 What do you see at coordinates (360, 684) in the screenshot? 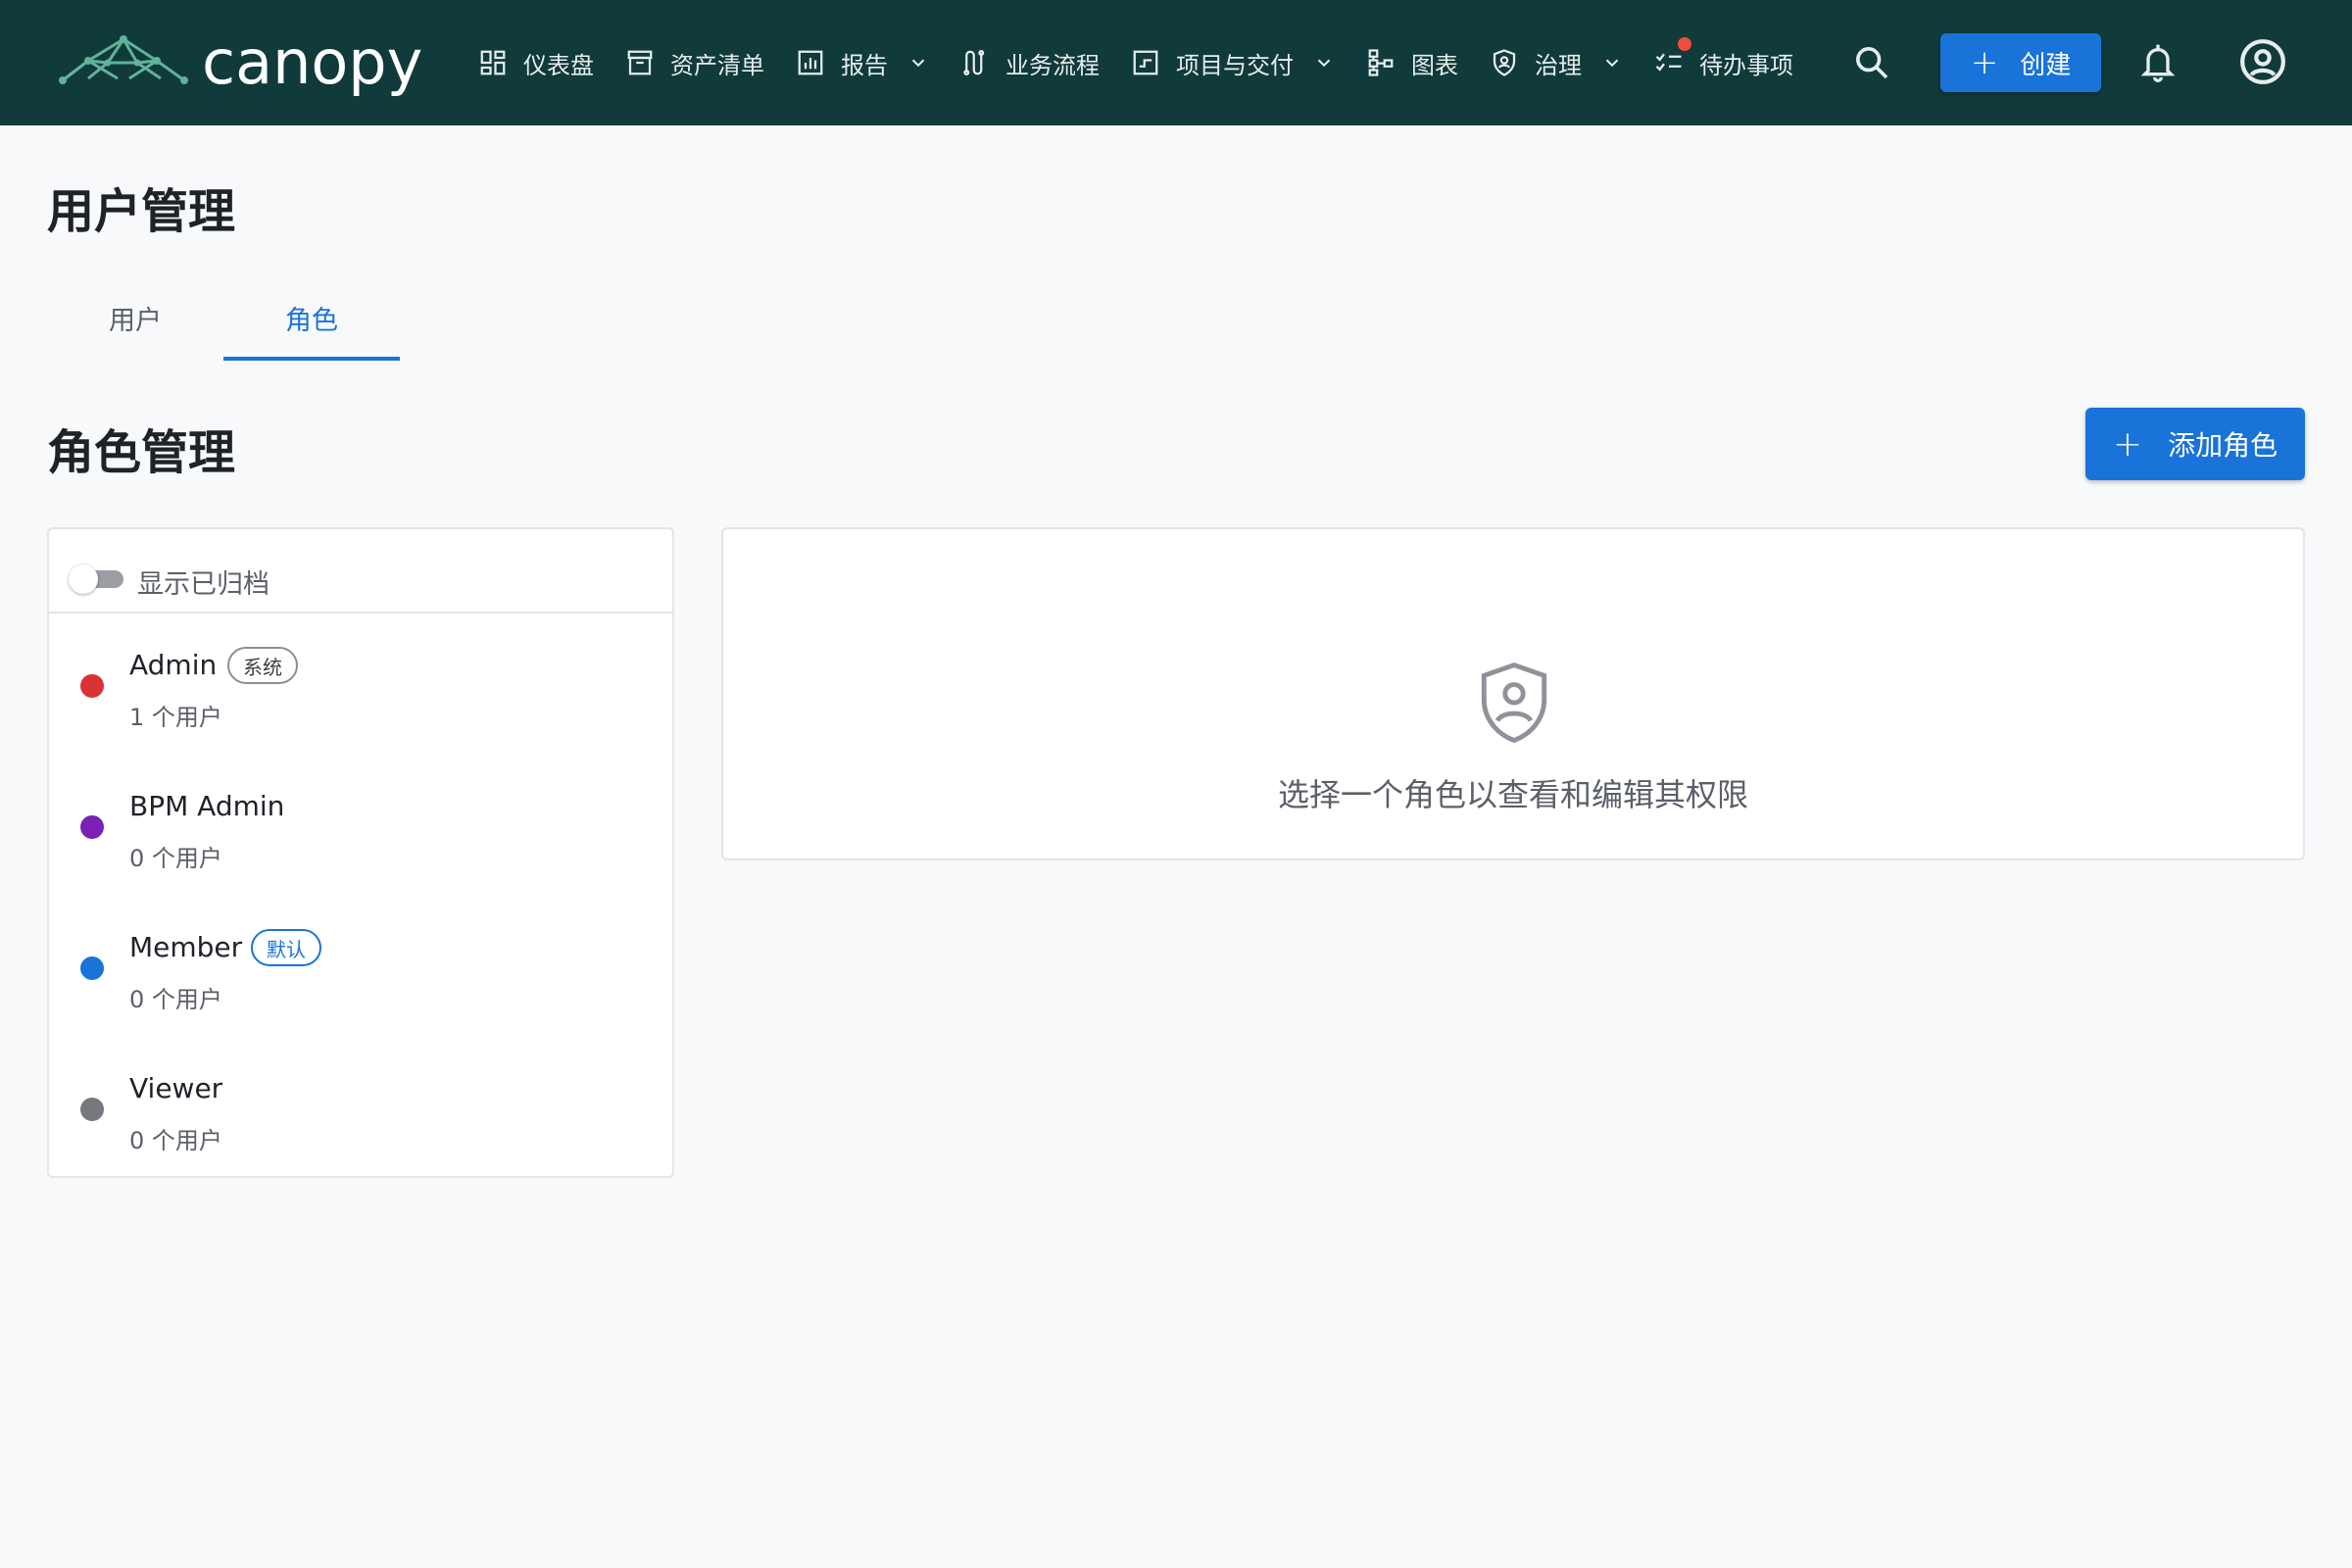
I see `role-item-admin: Admin 系统 1 个用户` at bounding box center [360, 684].